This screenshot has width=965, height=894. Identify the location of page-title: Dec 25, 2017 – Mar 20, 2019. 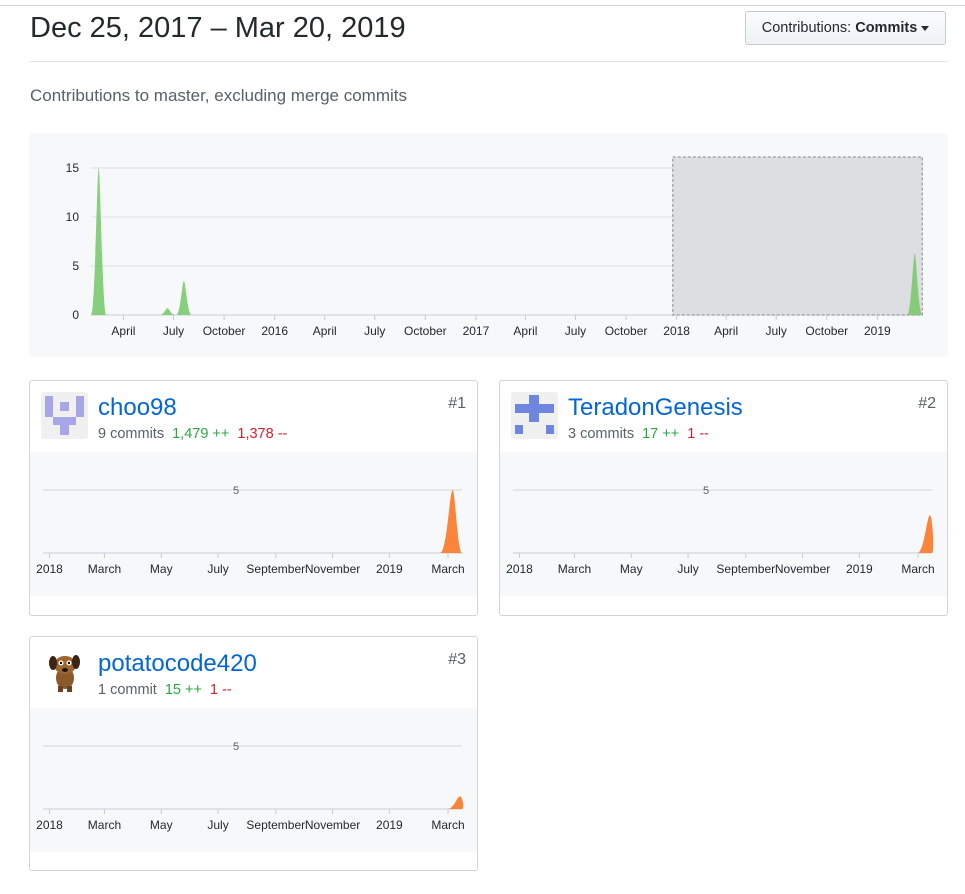
(218, 28).